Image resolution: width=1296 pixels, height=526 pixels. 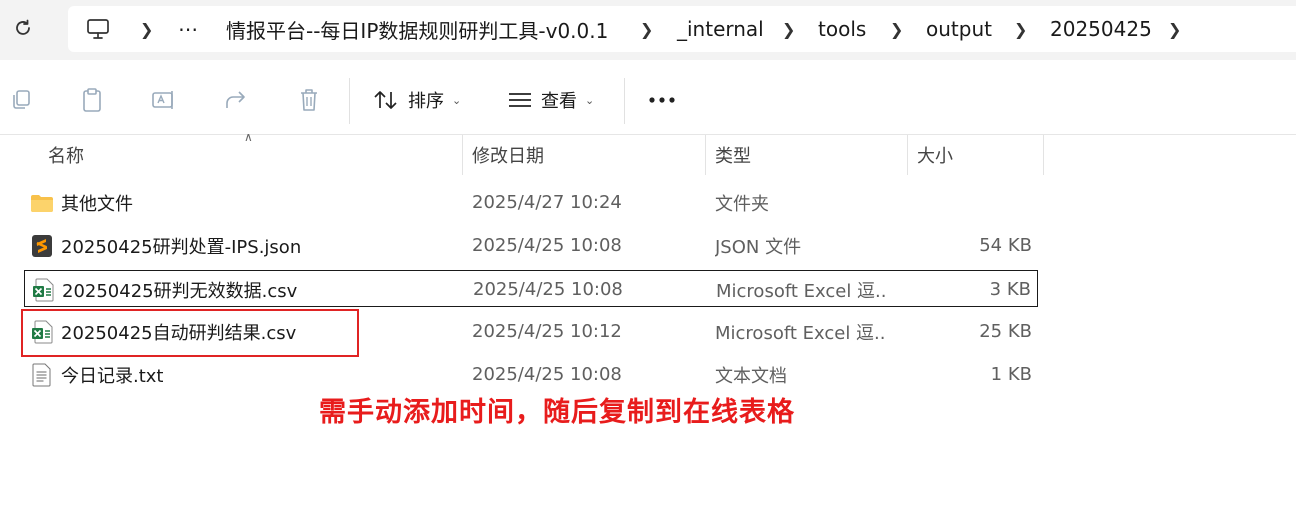 I want to click on excel-file-icon, so click(x=43, y=289).